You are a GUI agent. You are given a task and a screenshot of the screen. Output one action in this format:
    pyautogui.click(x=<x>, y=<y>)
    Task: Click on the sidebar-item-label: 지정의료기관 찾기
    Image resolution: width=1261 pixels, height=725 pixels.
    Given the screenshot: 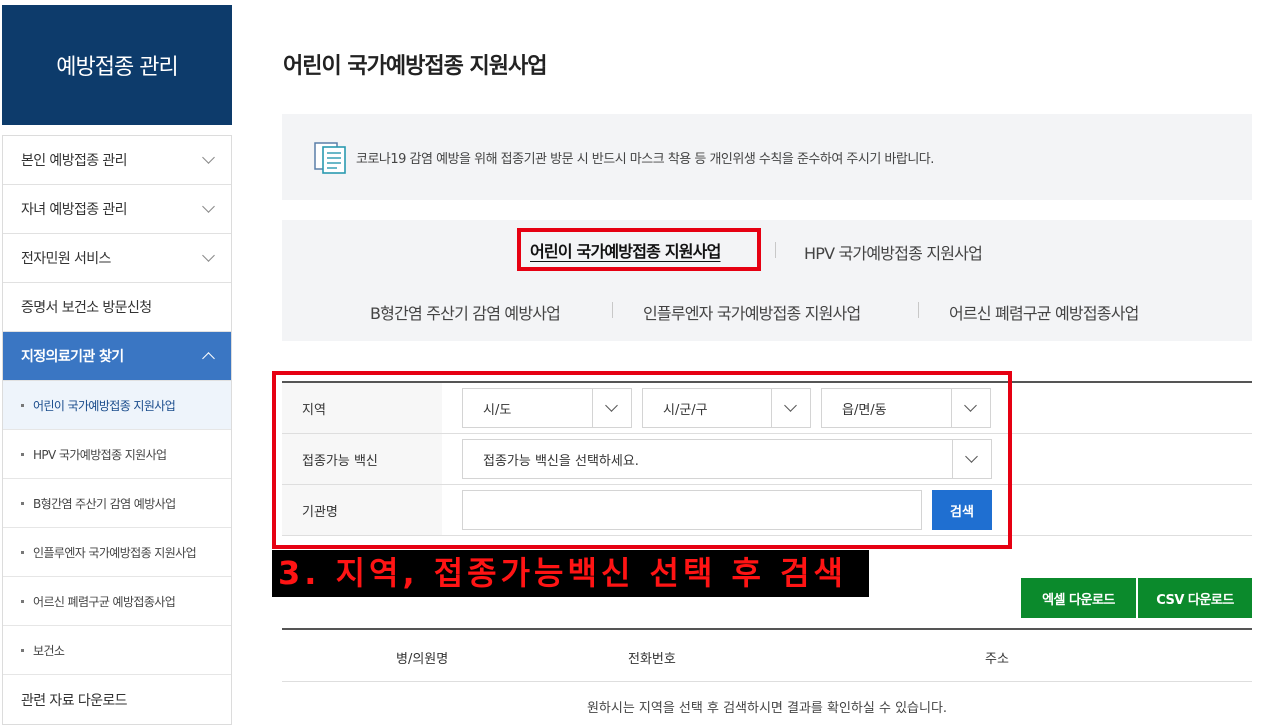 What is the action you would take?
    pyautogui.click(x=72, y=357)
    